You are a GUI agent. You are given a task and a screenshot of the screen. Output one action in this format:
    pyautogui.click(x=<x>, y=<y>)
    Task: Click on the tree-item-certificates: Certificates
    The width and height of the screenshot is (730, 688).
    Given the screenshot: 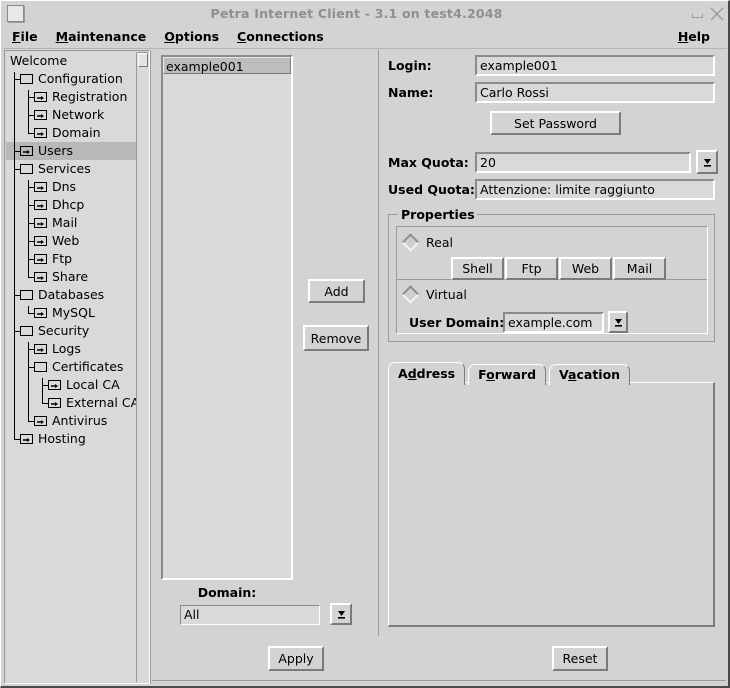 What is the action you would take?
    pyautogui.click(x=72, y=367)
    